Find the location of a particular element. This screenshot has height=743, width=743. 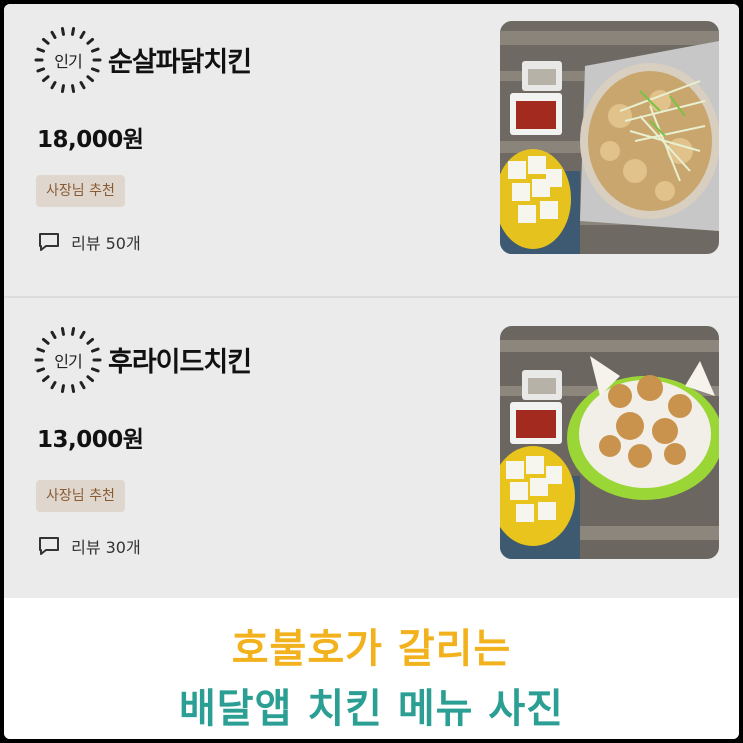

menu-item-name: 후라이드치킨 is located at coordinates (180, 359).